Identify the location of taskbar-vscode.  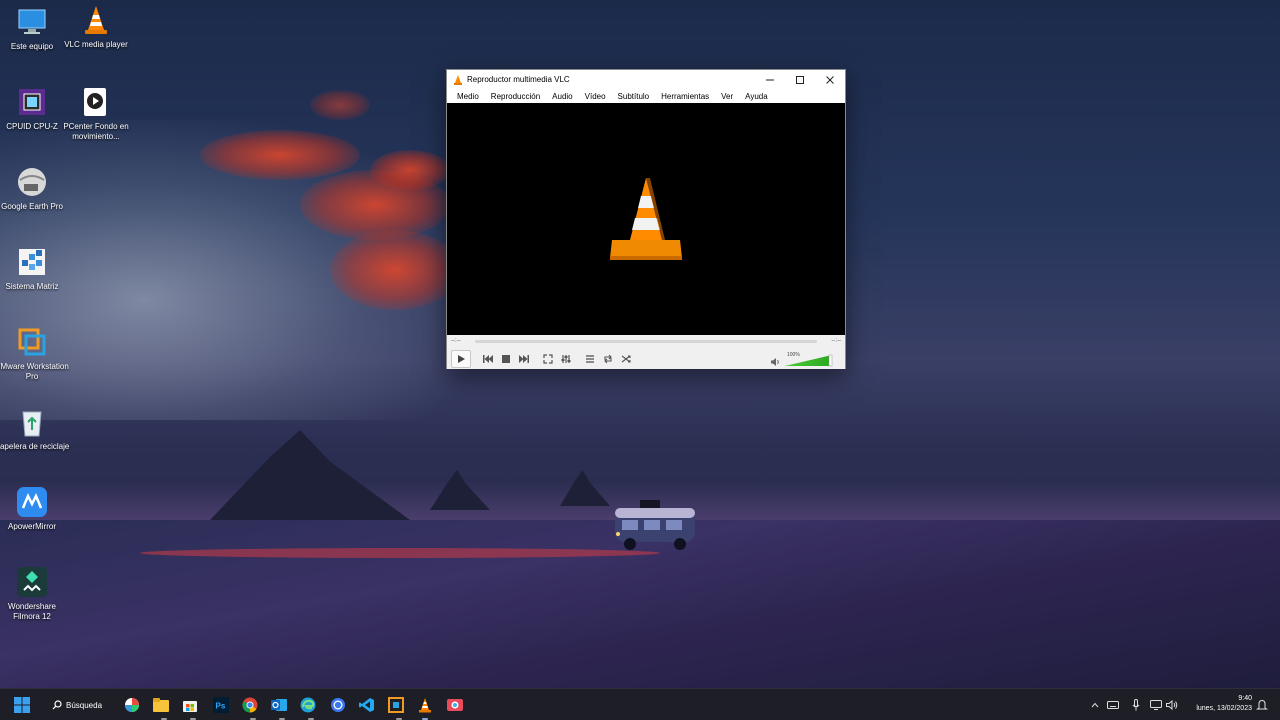
(367, 705).